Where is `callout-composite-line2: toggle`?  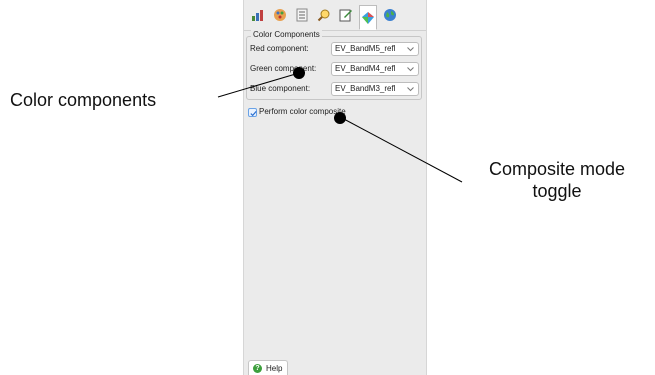 callout-composite-line2: toggle is located at coordinates (557, 191).